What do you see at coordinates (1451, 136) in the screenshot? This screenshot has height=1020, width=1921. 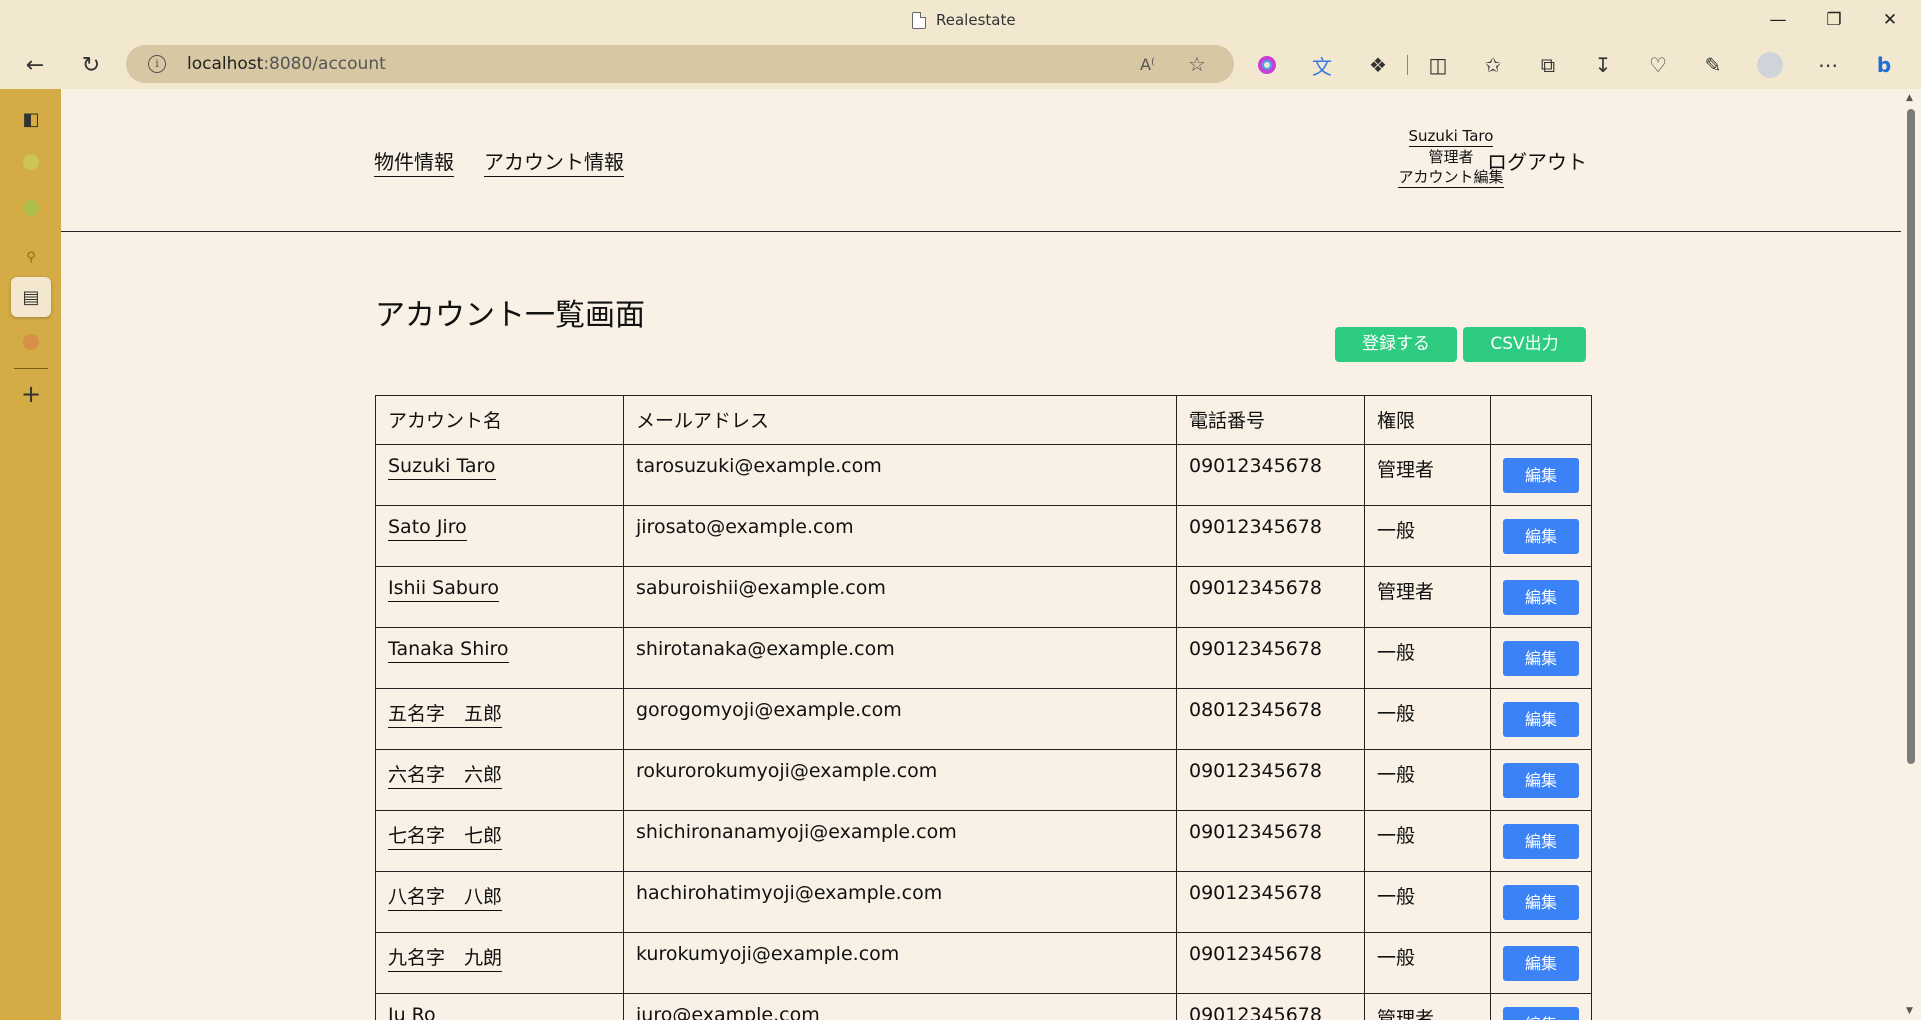 I see `user-name-link: Suzuki Taro` at bounding box center [1451, 136].